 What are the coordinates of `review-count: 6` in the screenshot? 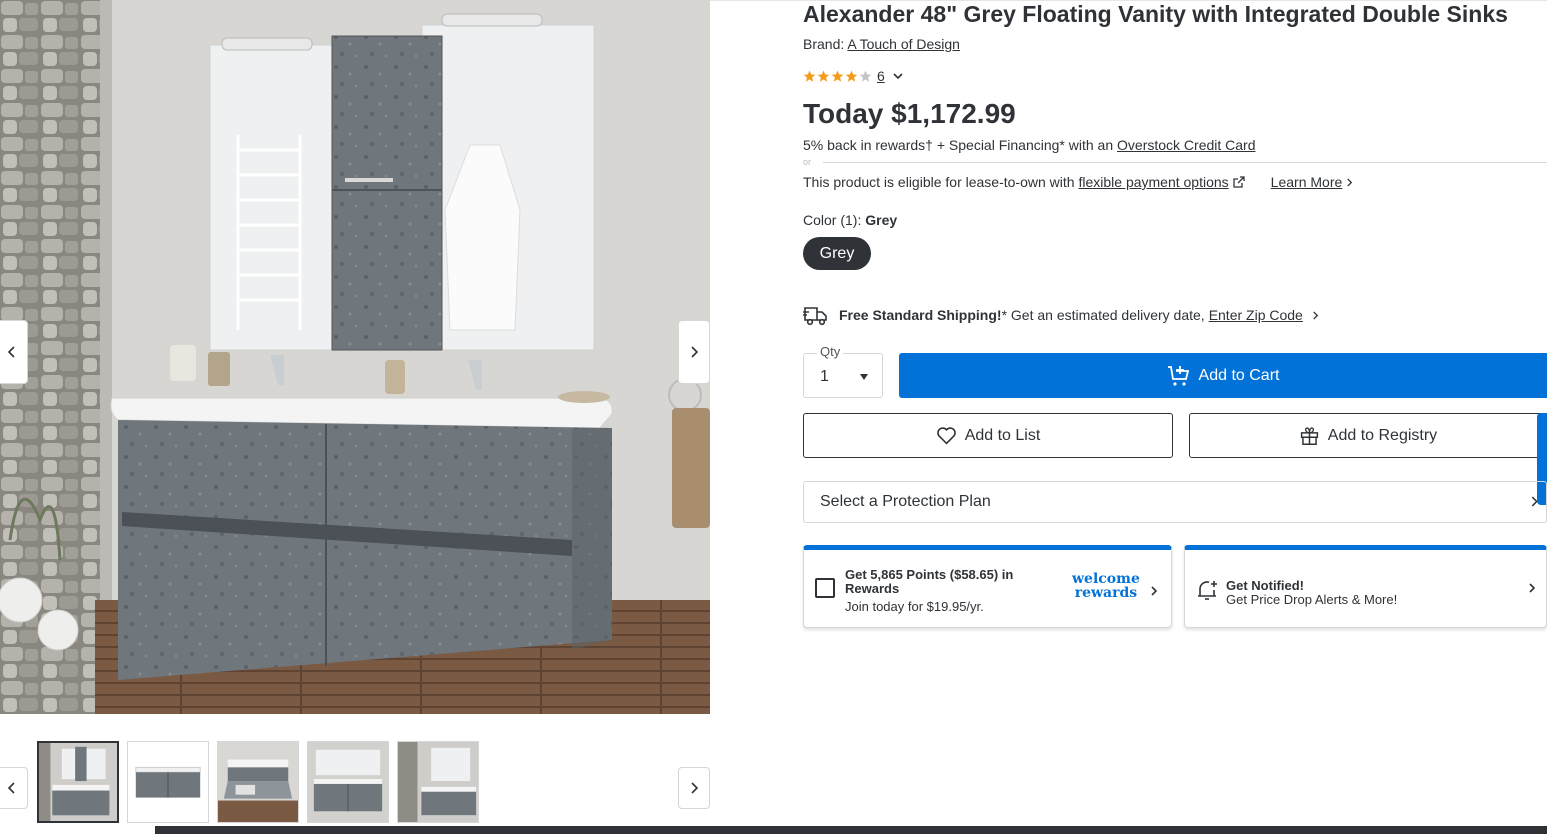 It's located at (881, 76).